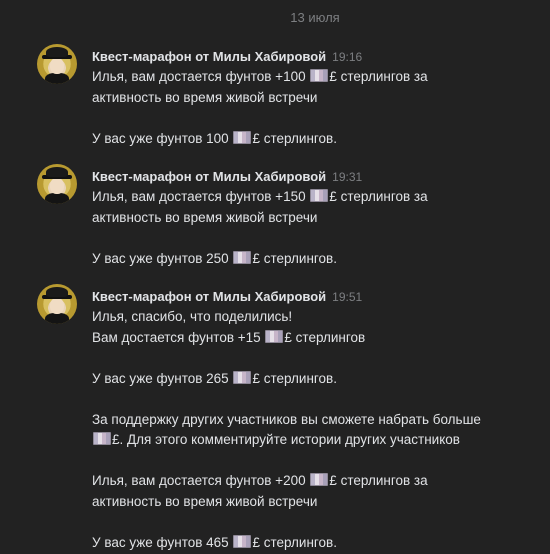 This screenshot has height=554, width=550. I want to click on message-line: Вам достается фунтов +15 £ стерлингов, so click(312, 338).